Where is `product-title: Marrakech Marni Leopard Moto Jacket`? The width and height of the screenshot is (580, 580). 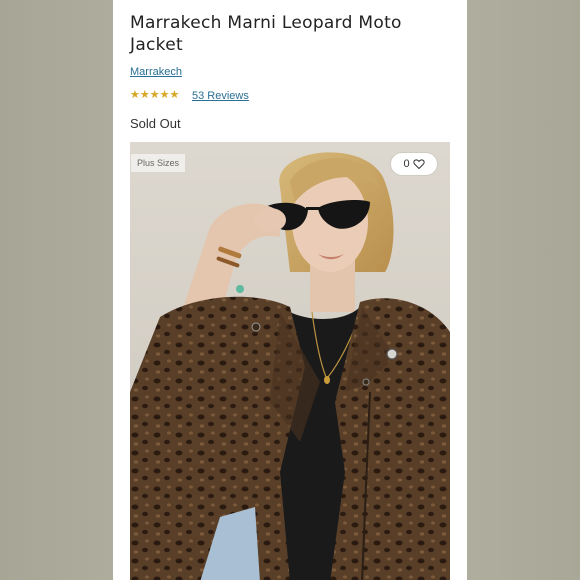
product-title: Marrakech Marni Leopard Moto Jacket is located at coordinates (266, 34).